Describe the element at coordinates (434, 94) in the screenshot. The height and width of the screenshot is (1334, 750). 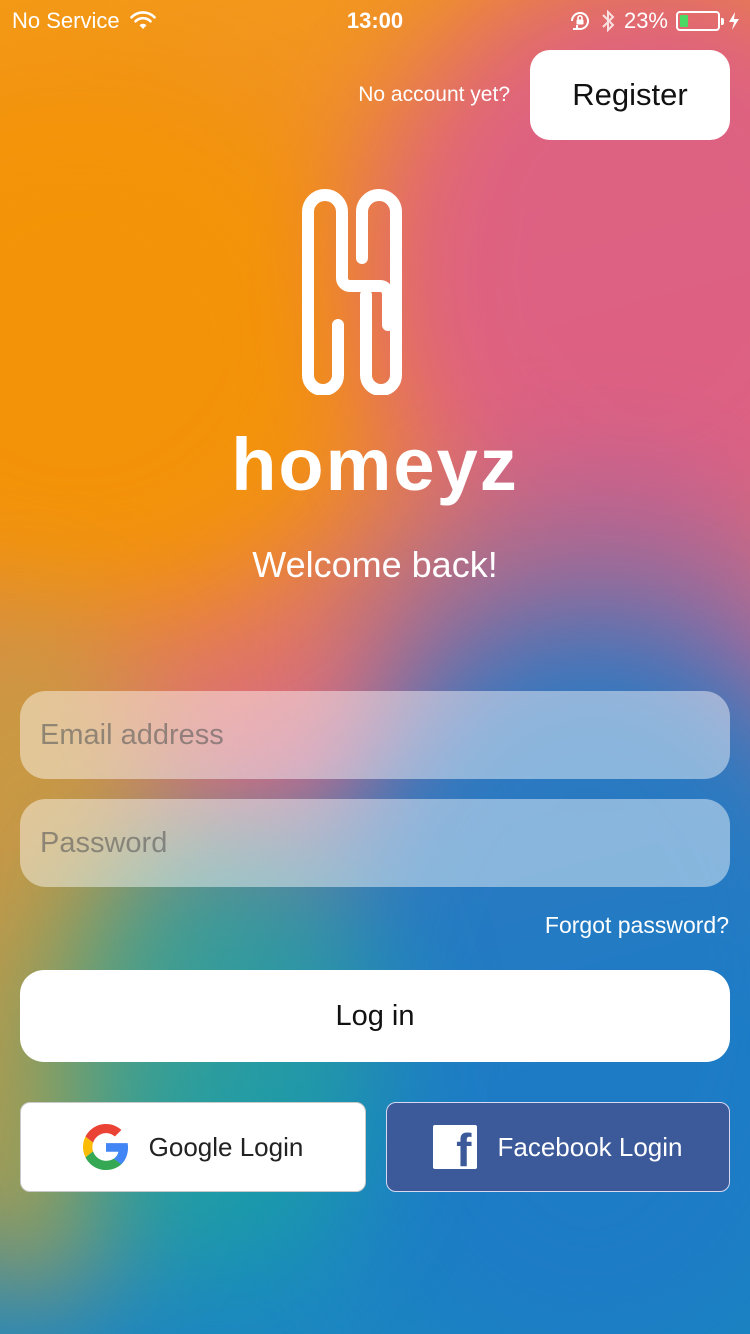
I see `no-account-text: No account yet?` at that location.